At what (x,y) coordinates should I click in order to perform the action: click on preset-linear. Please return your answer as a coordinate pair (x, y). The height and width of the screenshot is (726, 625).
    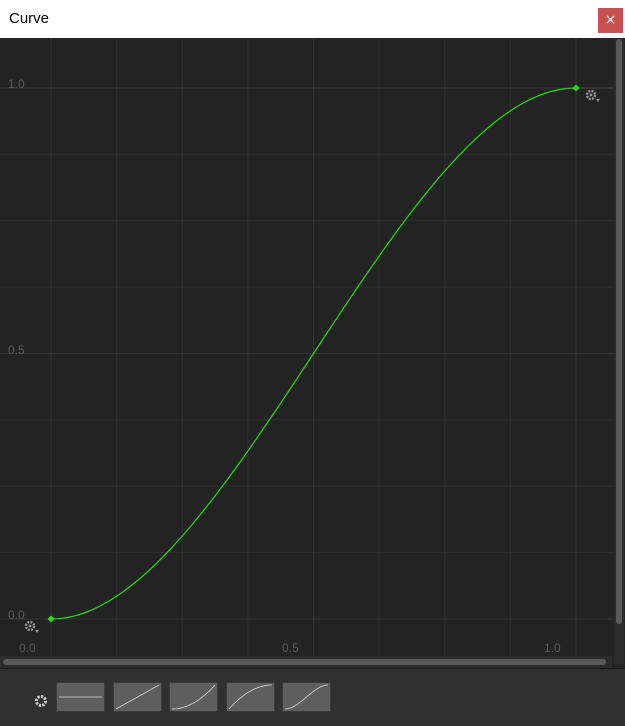
    Looking at the image, I should click on (137, 697).